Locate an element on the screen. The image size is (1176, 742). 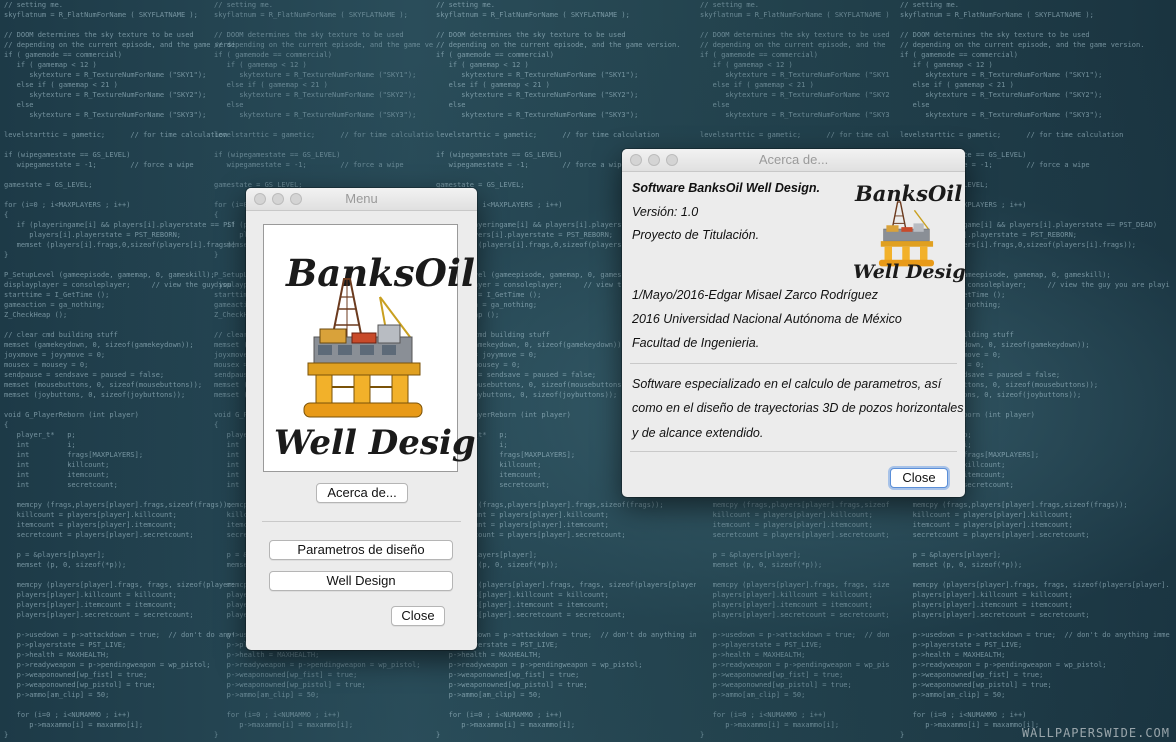
banksoil-logo: BanksOil Well Design is located at coordinates (907, 233).